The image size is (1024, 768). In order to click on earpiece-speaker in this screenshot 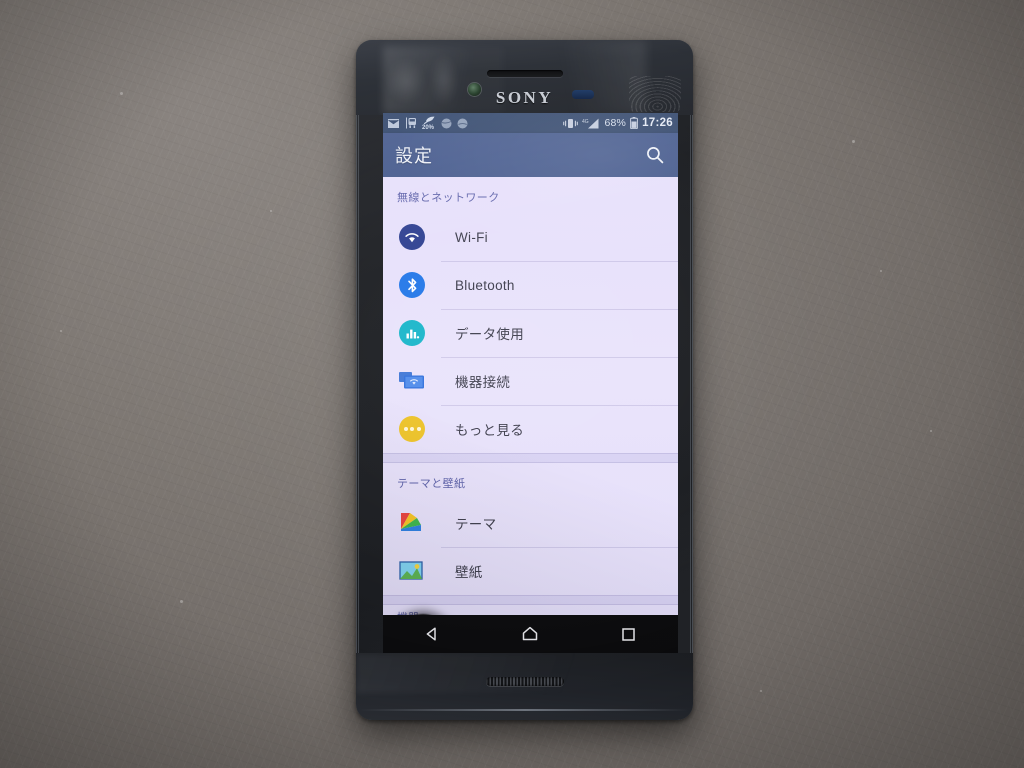, I will do `click(524, 73)`.